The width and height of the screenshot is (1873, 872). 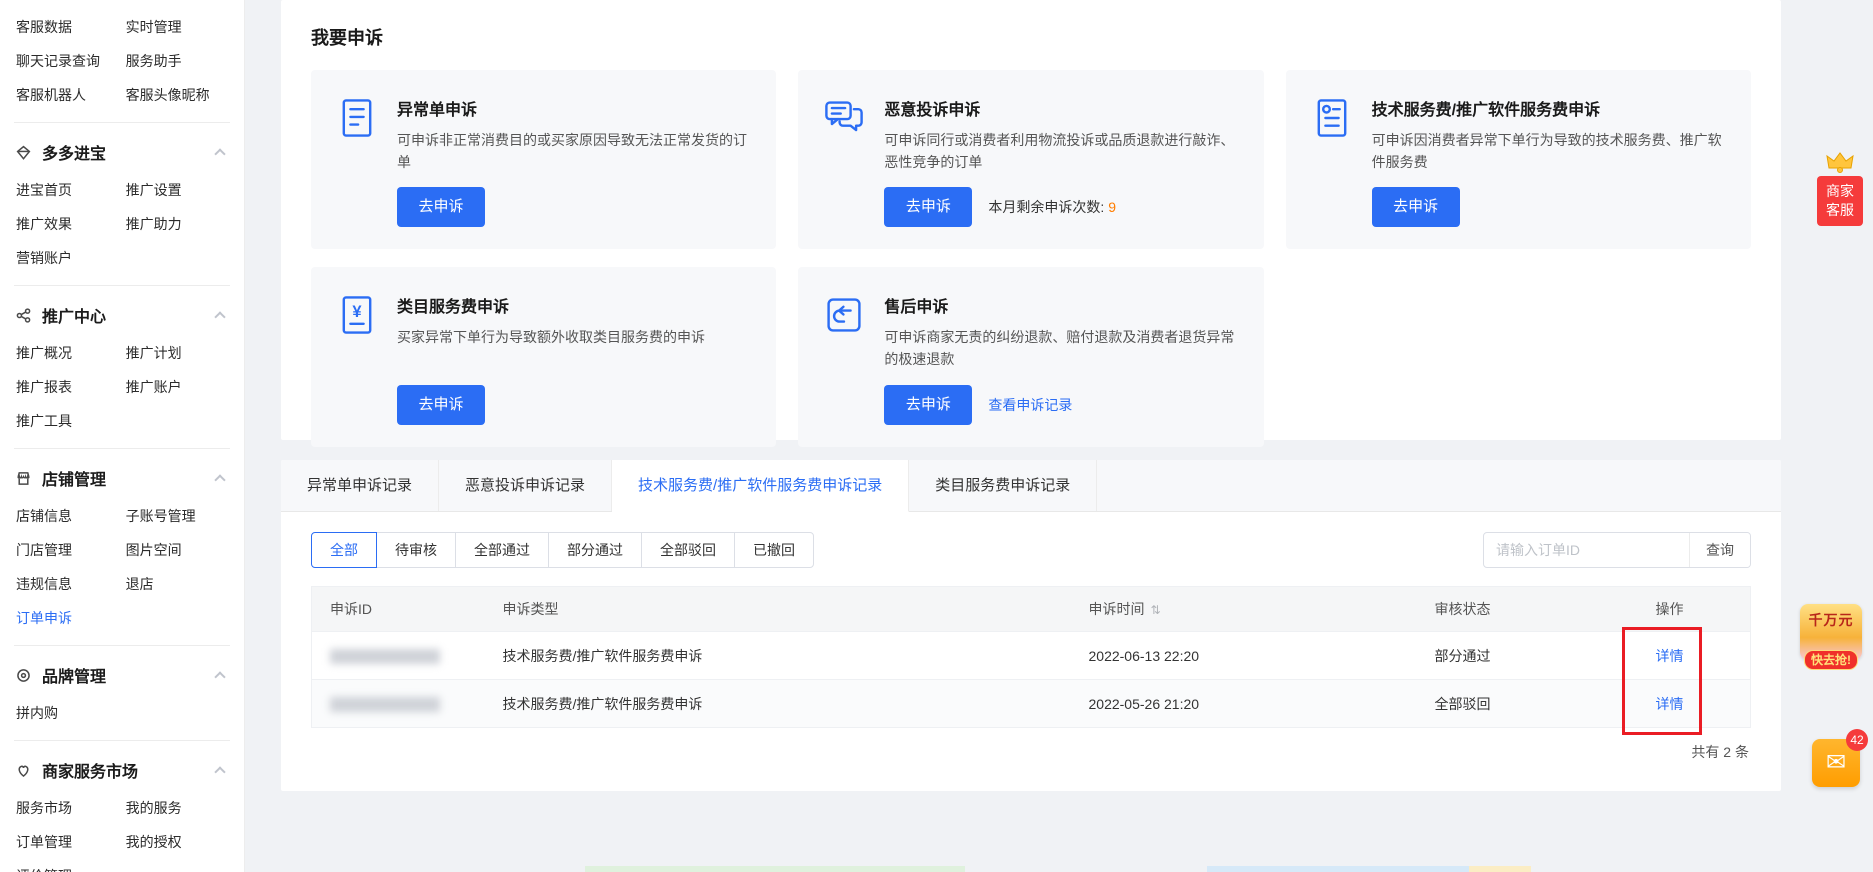 What do you see at coordinates (71, 190) in the screenshot?
I see `sidebar-item-jinbao-home: 进宝首页` at bounding box center [71, 190].